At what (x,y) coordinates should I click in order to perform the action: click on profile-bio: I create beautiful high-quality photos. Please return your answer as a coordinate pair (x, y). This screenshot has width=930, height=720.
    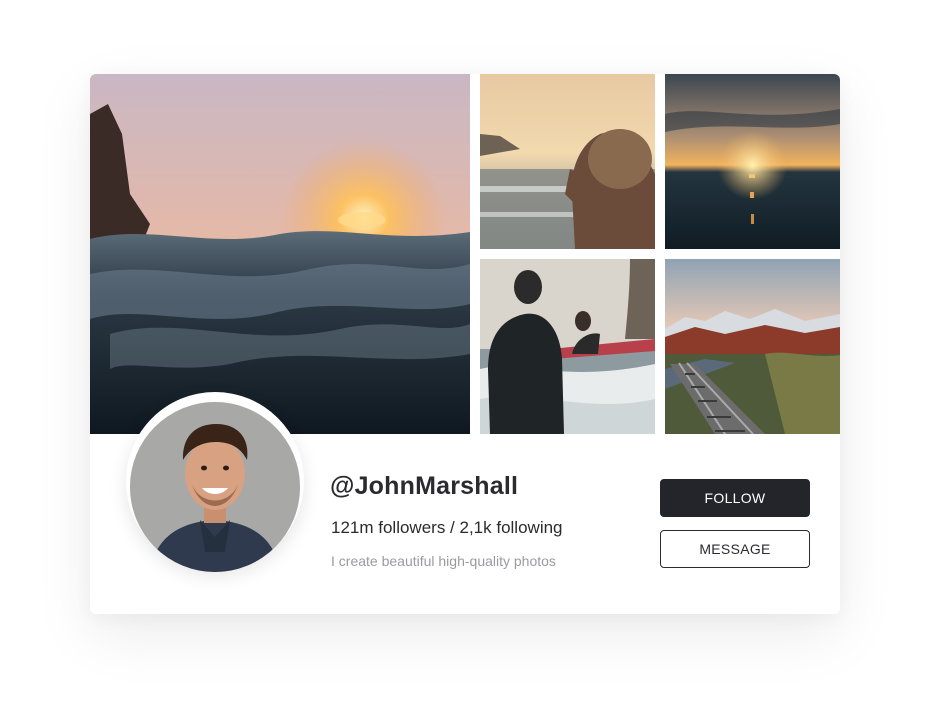
    Looking at the image, I should click on (443, 561).